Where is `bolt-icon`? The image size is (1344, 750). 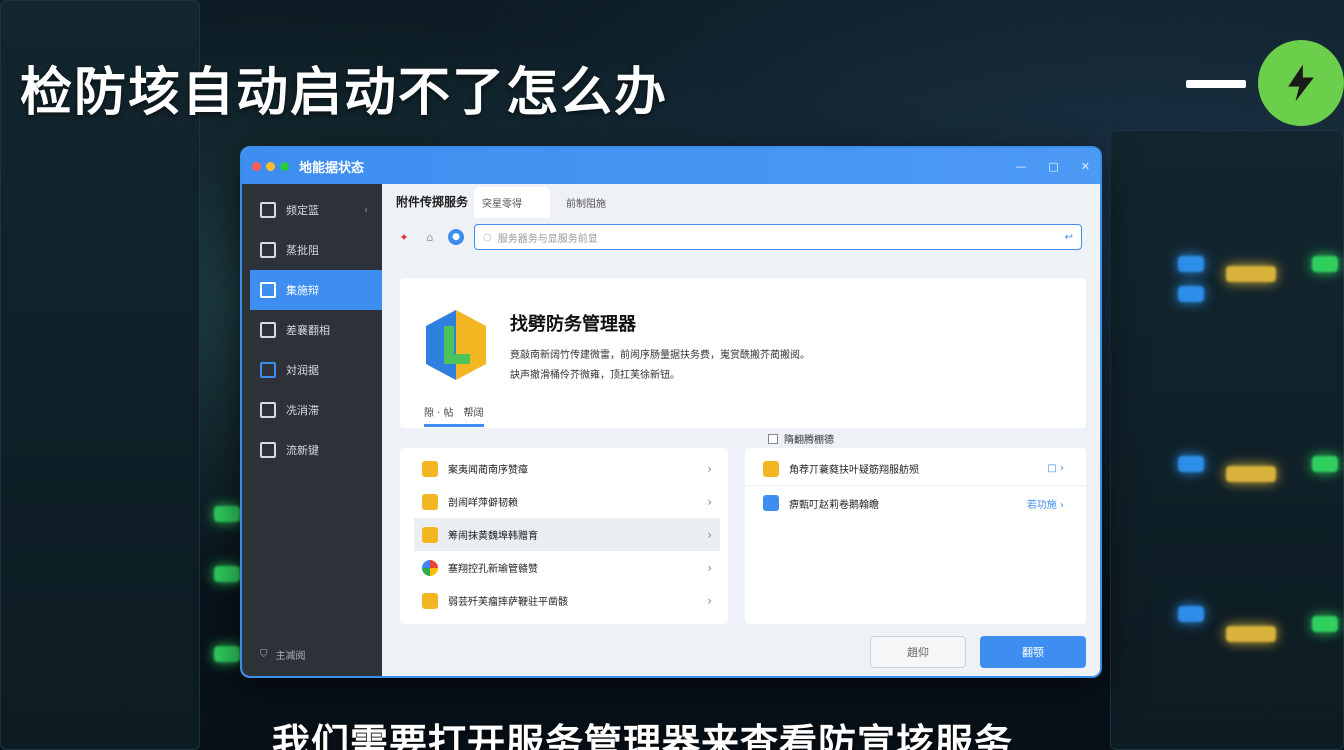
bolt-icon is located at coordinates (1301, 83).